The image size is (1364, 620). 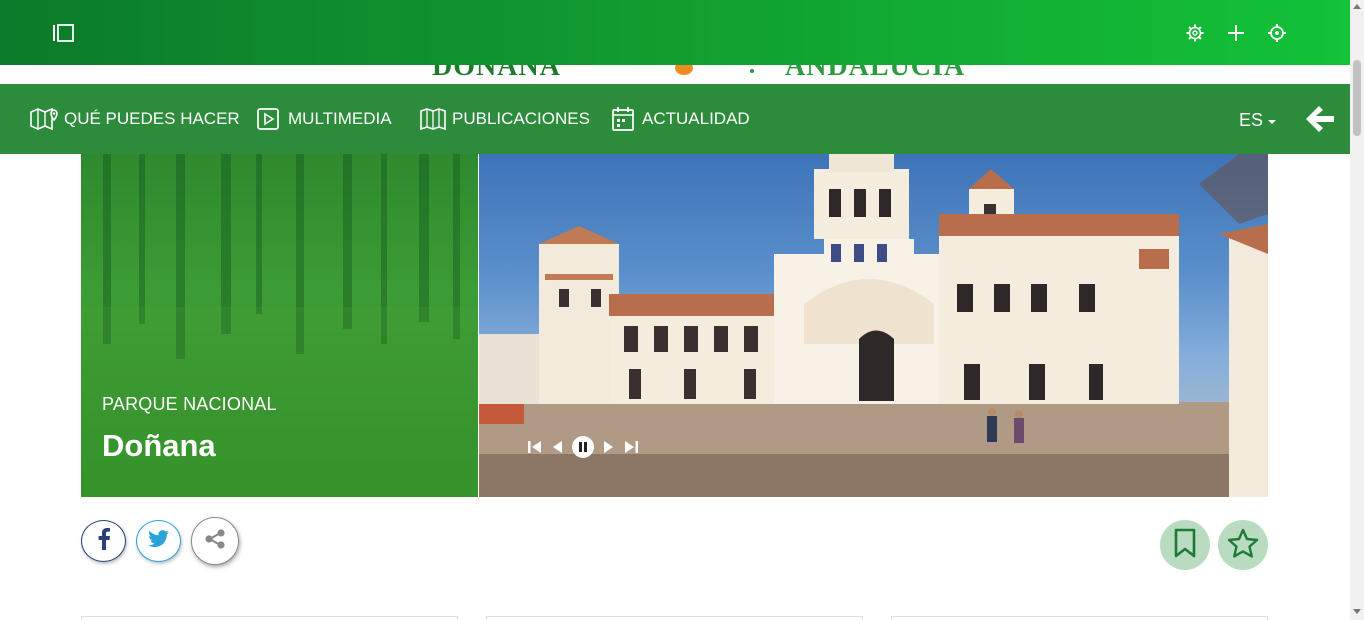 I want to click on hero-title: Doñana, so click(x=159, y=445).